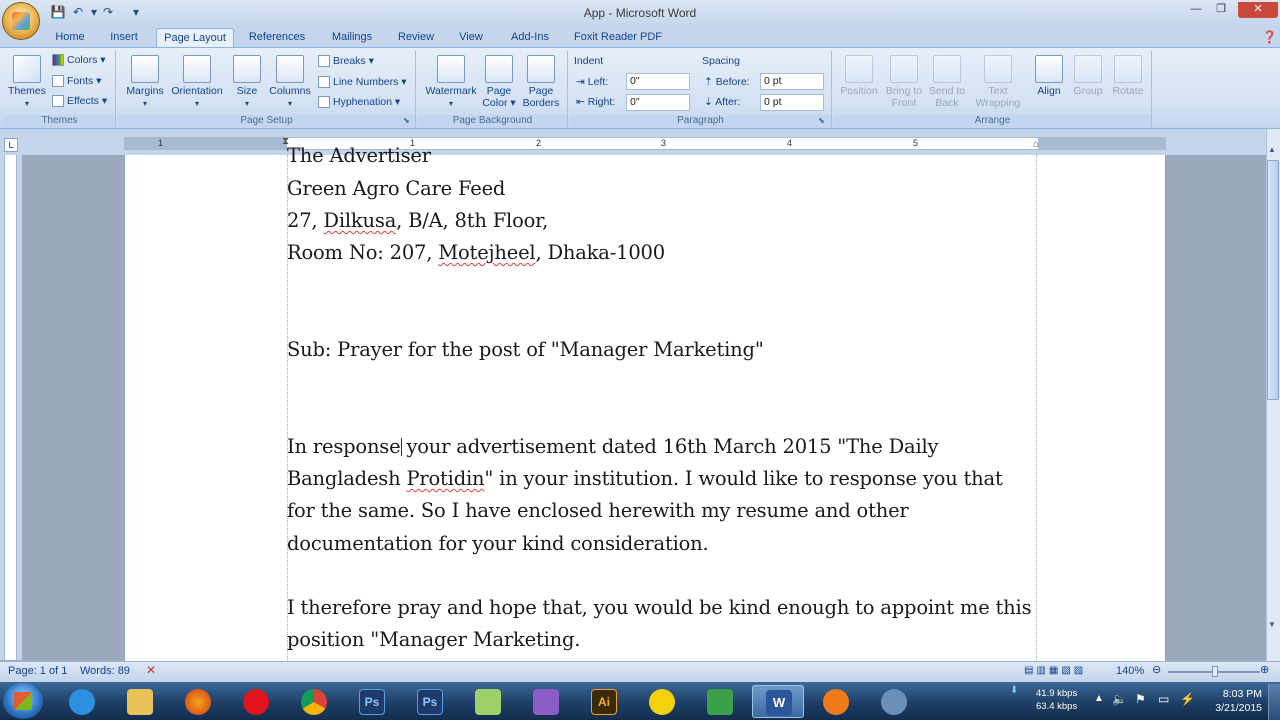 This screenshot has width=1280, height=720. Describe the element at coordinates (604, 701) in the screenshot. I see `taskbar-illustrator: Ai` at that location.